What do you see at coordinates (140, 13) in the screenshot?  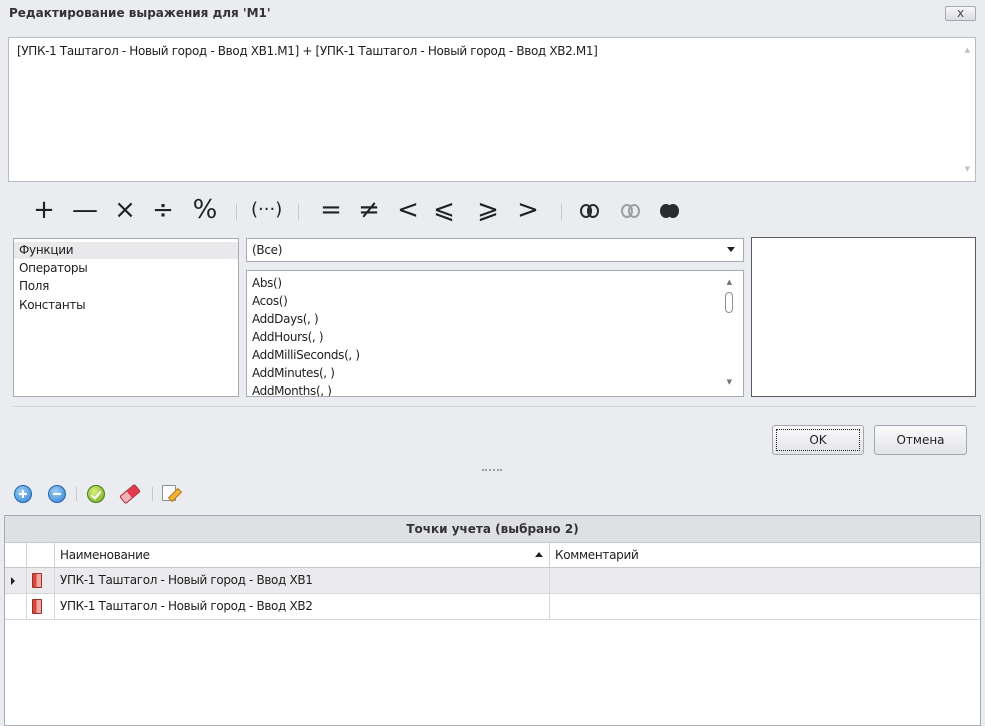 I see `window-title: Редактирование выражения для 'M1'` at bounding box center [140, 13].